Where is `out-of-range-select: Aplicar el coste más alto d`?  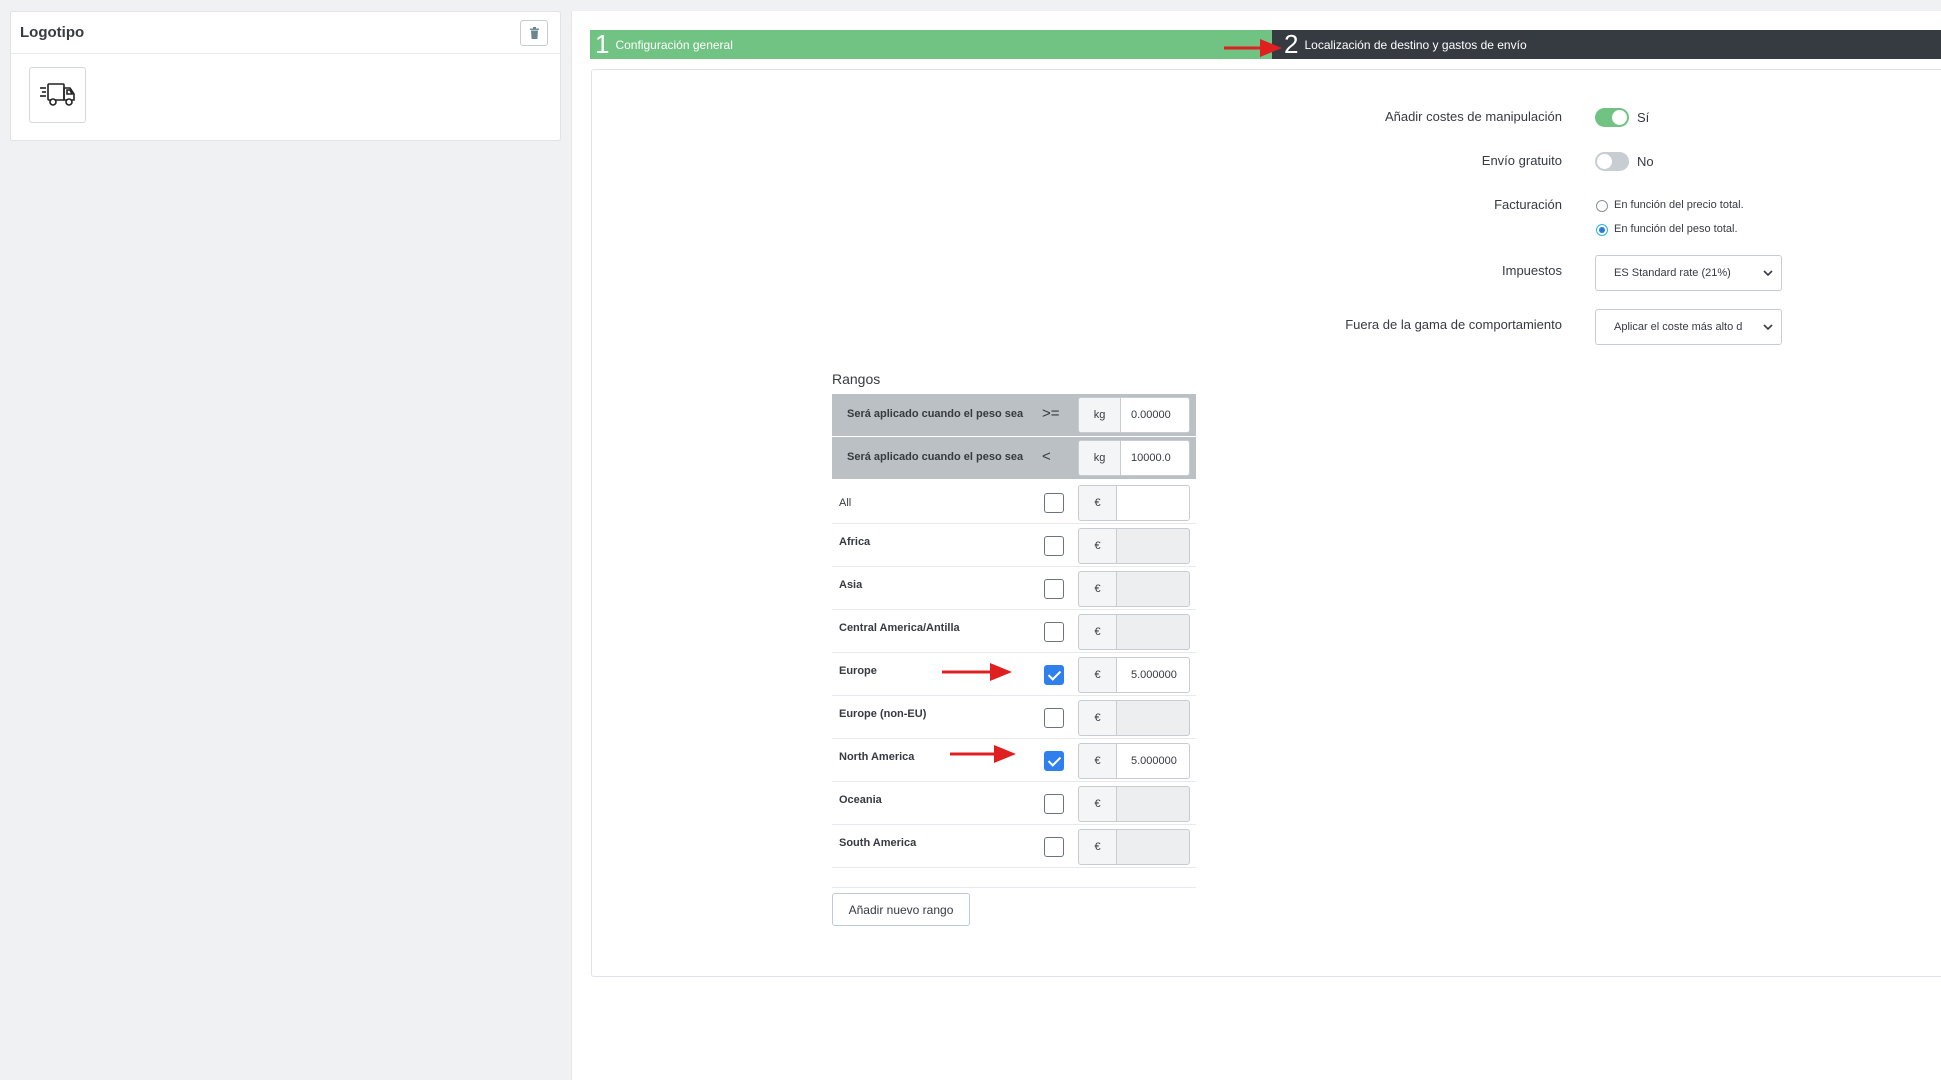 out-of-range-select: Aplicar el coste más alto d is located at coordinates (1688, 327).